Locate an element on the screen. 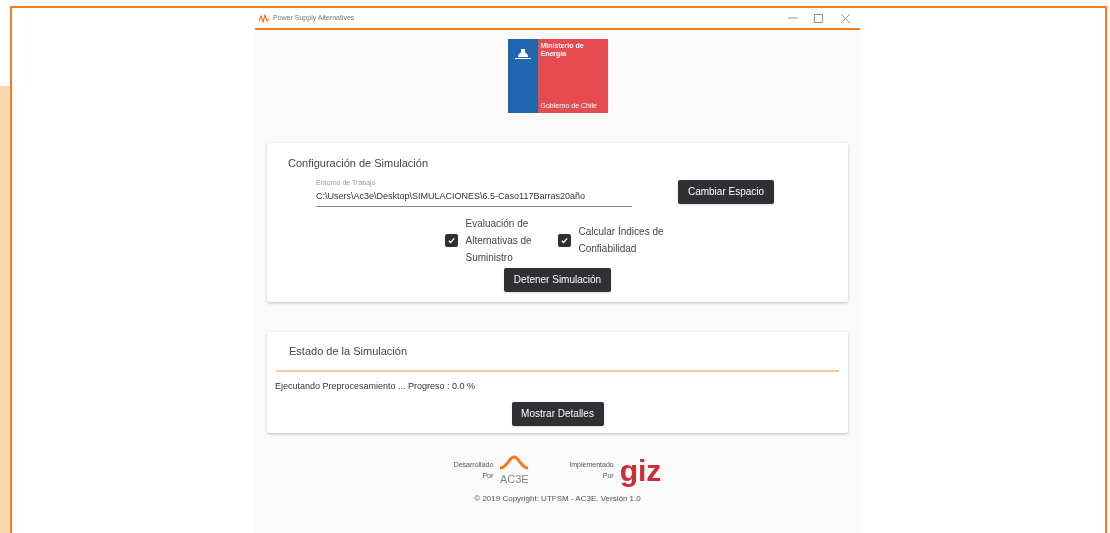  maximize-icon is located at coordinates (818, 18).